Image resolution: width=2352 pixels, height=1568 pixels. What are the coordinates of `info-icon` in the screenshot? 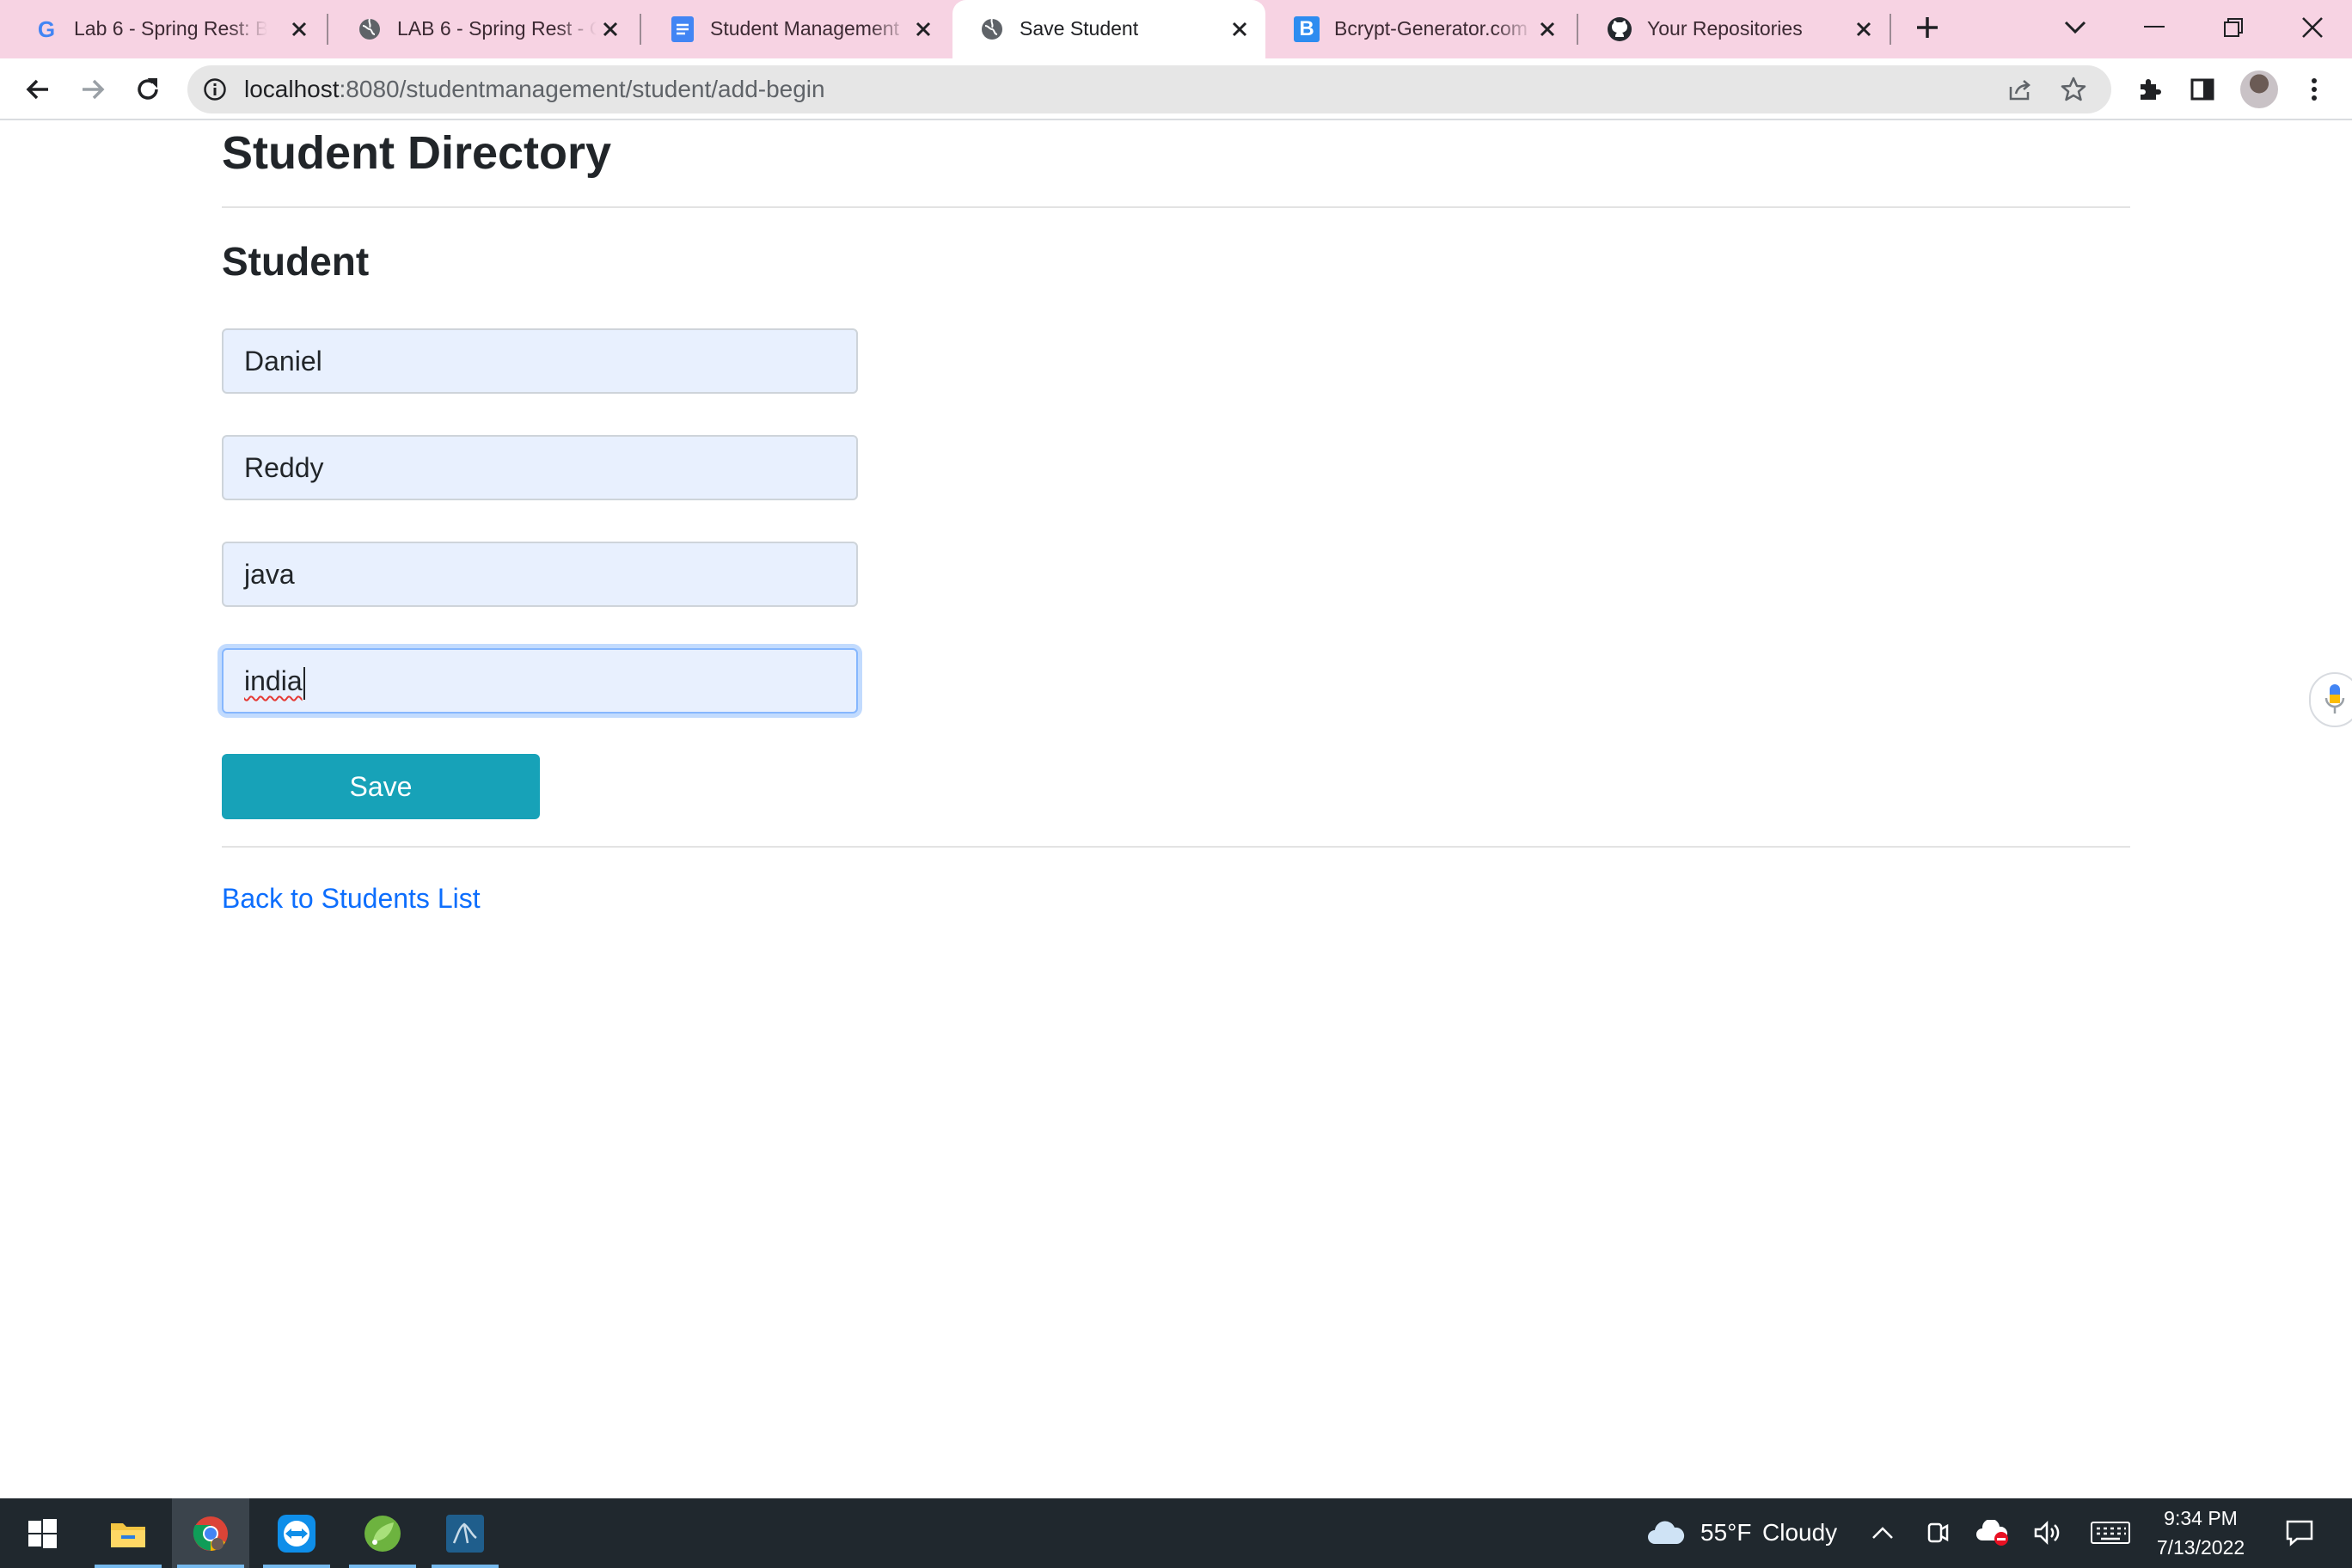 It's located at (215, 89).